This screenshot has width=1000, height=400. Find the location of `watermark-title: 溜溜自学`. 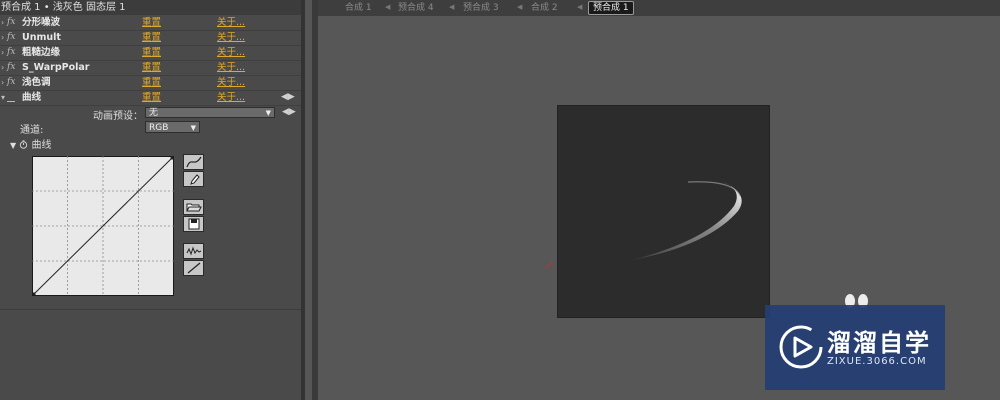

watermark-title: 溜溜自学 is located at coordinates (879, 343).